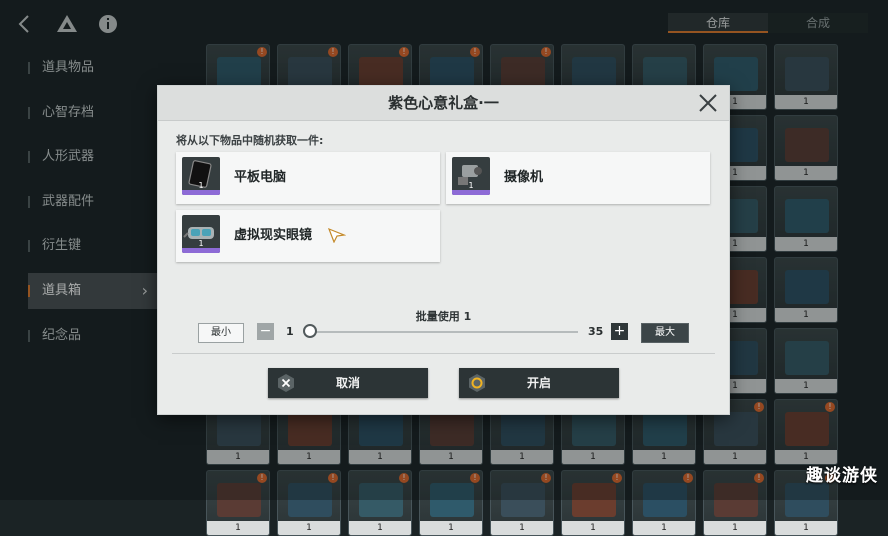  What do you see at coordinates (578, 178) in the screenshot?
I see `reward-item-camera: 1 摄像机` at bounding box center [578, 178].